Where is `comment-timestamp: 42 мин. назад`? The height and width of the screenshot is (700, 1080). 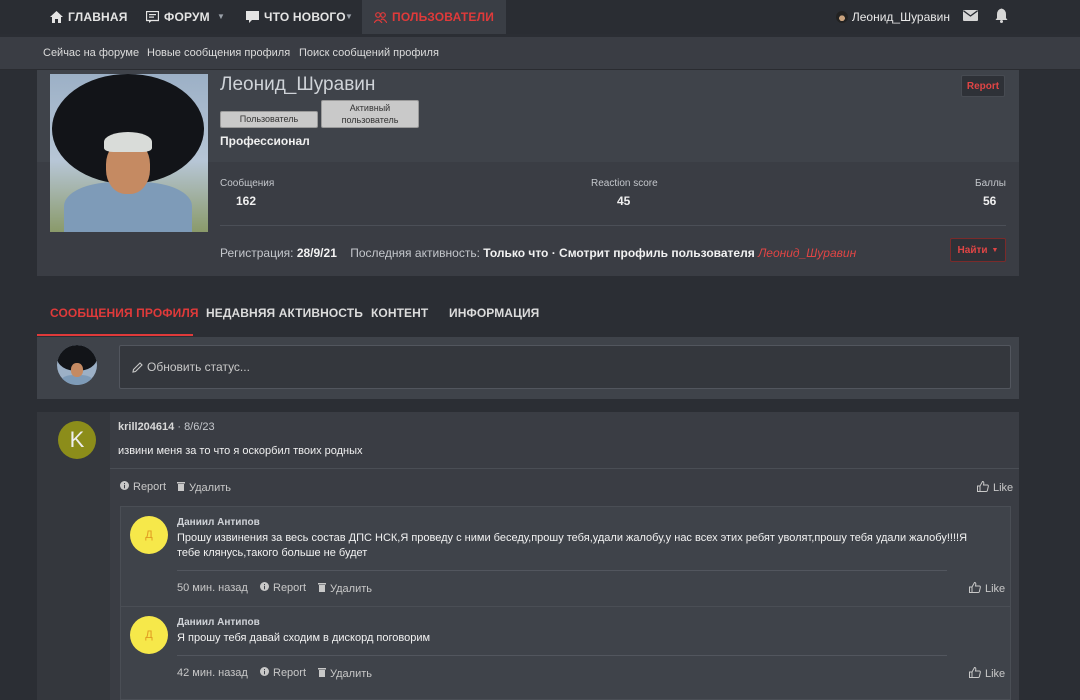
comment-timestamp: 42 мин. назад is located at coordinates (212, 673).